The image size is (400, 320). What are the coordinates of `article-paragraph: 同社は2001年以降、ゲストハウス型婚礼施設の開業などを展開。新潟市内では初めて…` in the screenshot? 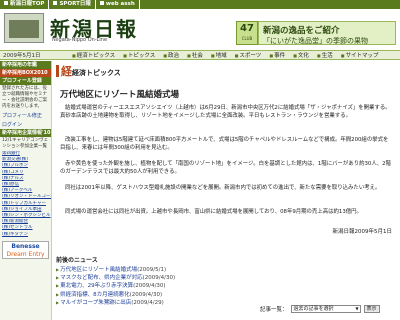 It's located at (223, 188).